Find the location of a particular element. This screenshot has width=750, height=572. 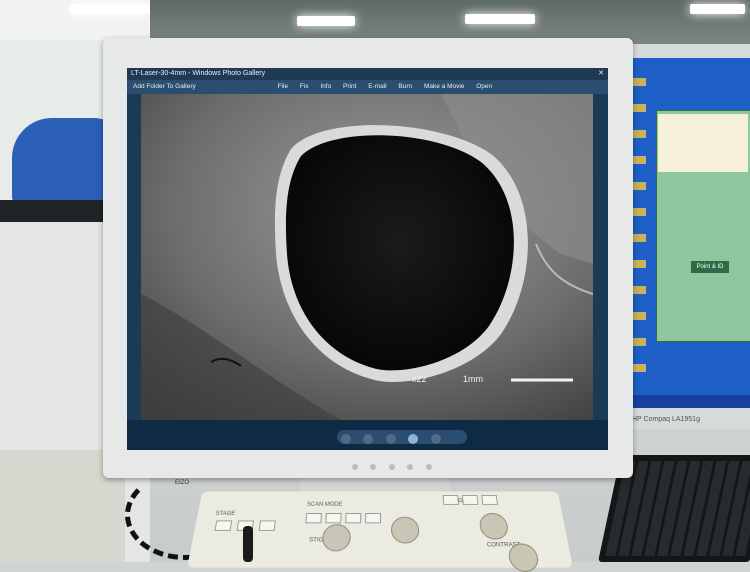

close-icon: ✕ is located at coordinates (601, 74).